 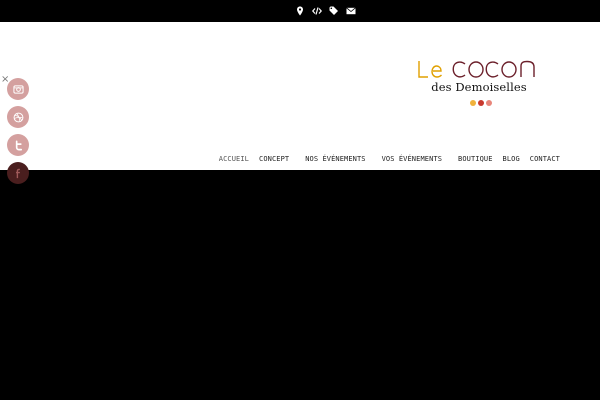 What do you see at coordinates (18, 145) in the screenshot?
I see `twitter-icon` at bounding box center [18, 145].